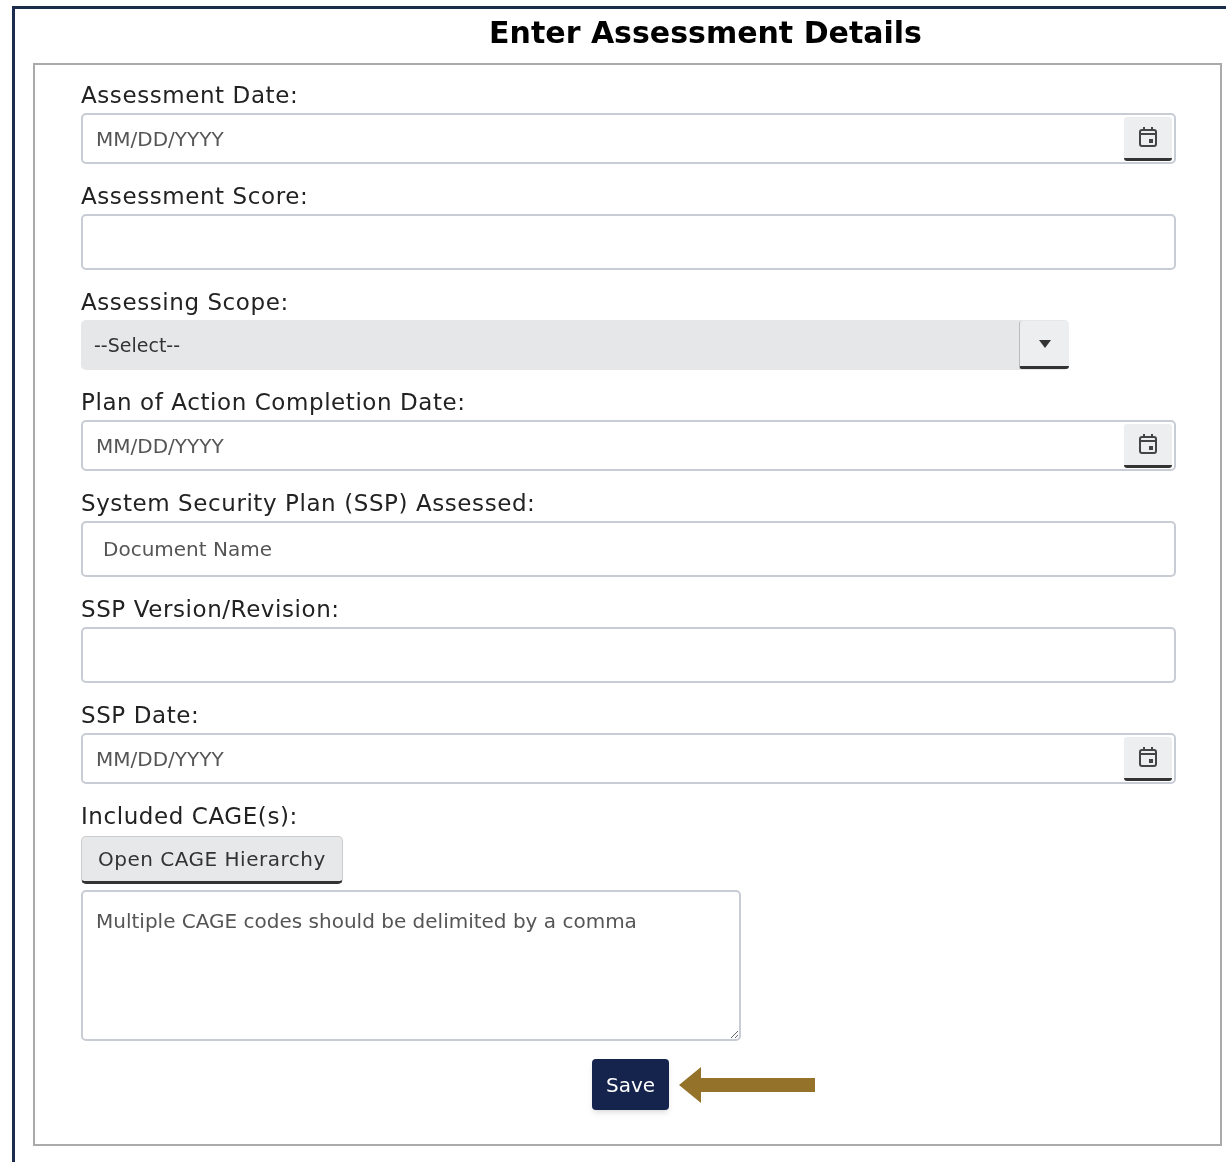  I want to click on cage-textarea: Multiple CAGE codes should be delimited by a comma, so click(411, 965).